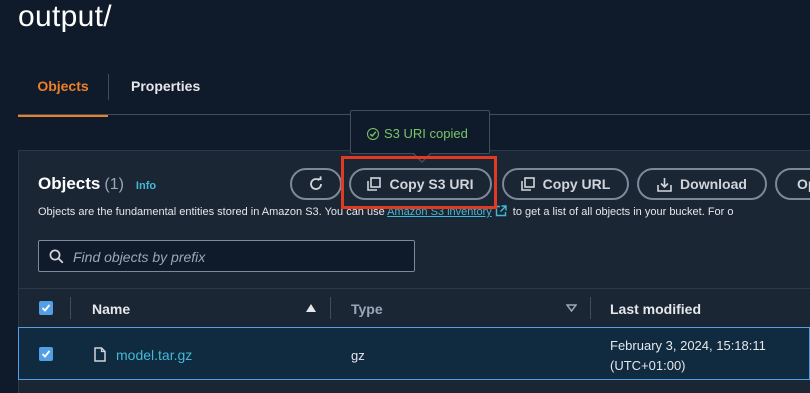 The height and width of the screenshot is (393, 810). Describe the element at coordinates (367, 309) in the screenshot. I see `column-type: Type` at that location.